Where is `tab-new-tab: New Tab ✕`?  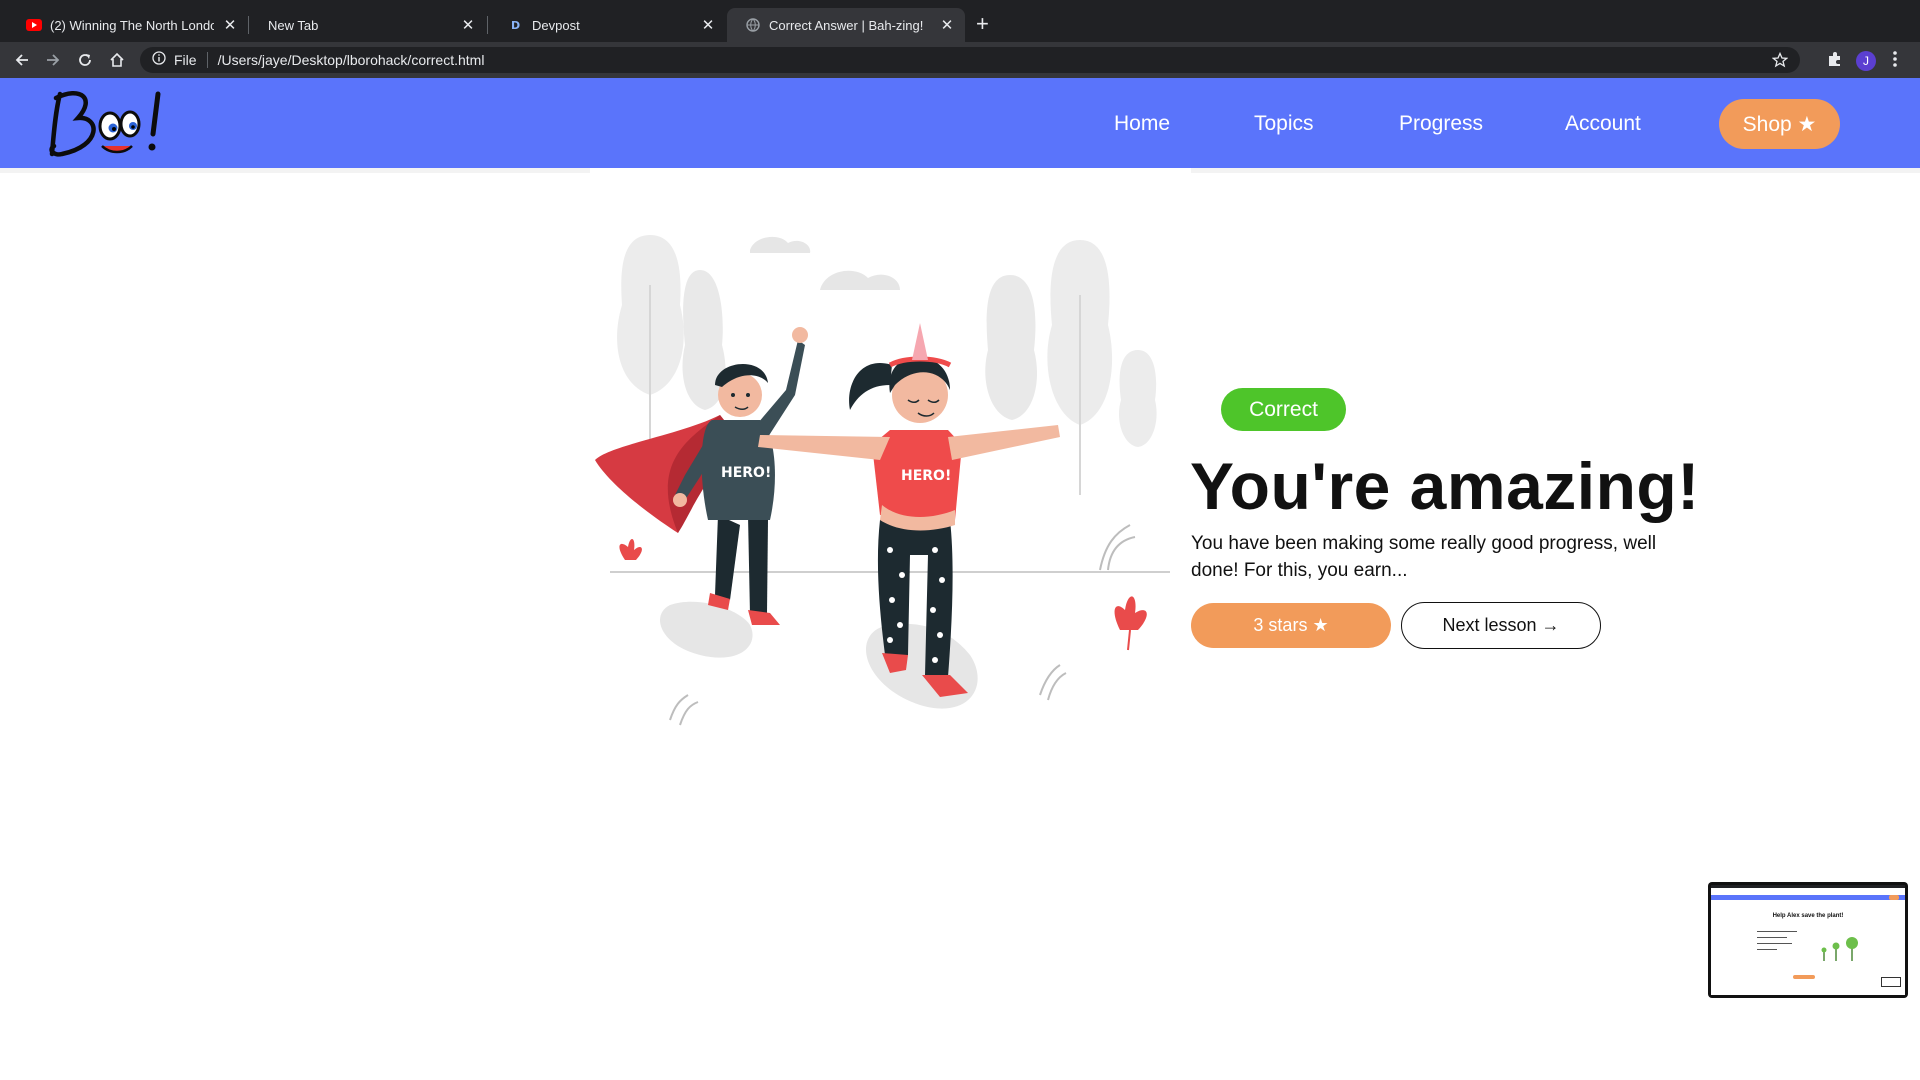
tab-new-tab: New Tab ✕ is located at coordinates (368, 25).